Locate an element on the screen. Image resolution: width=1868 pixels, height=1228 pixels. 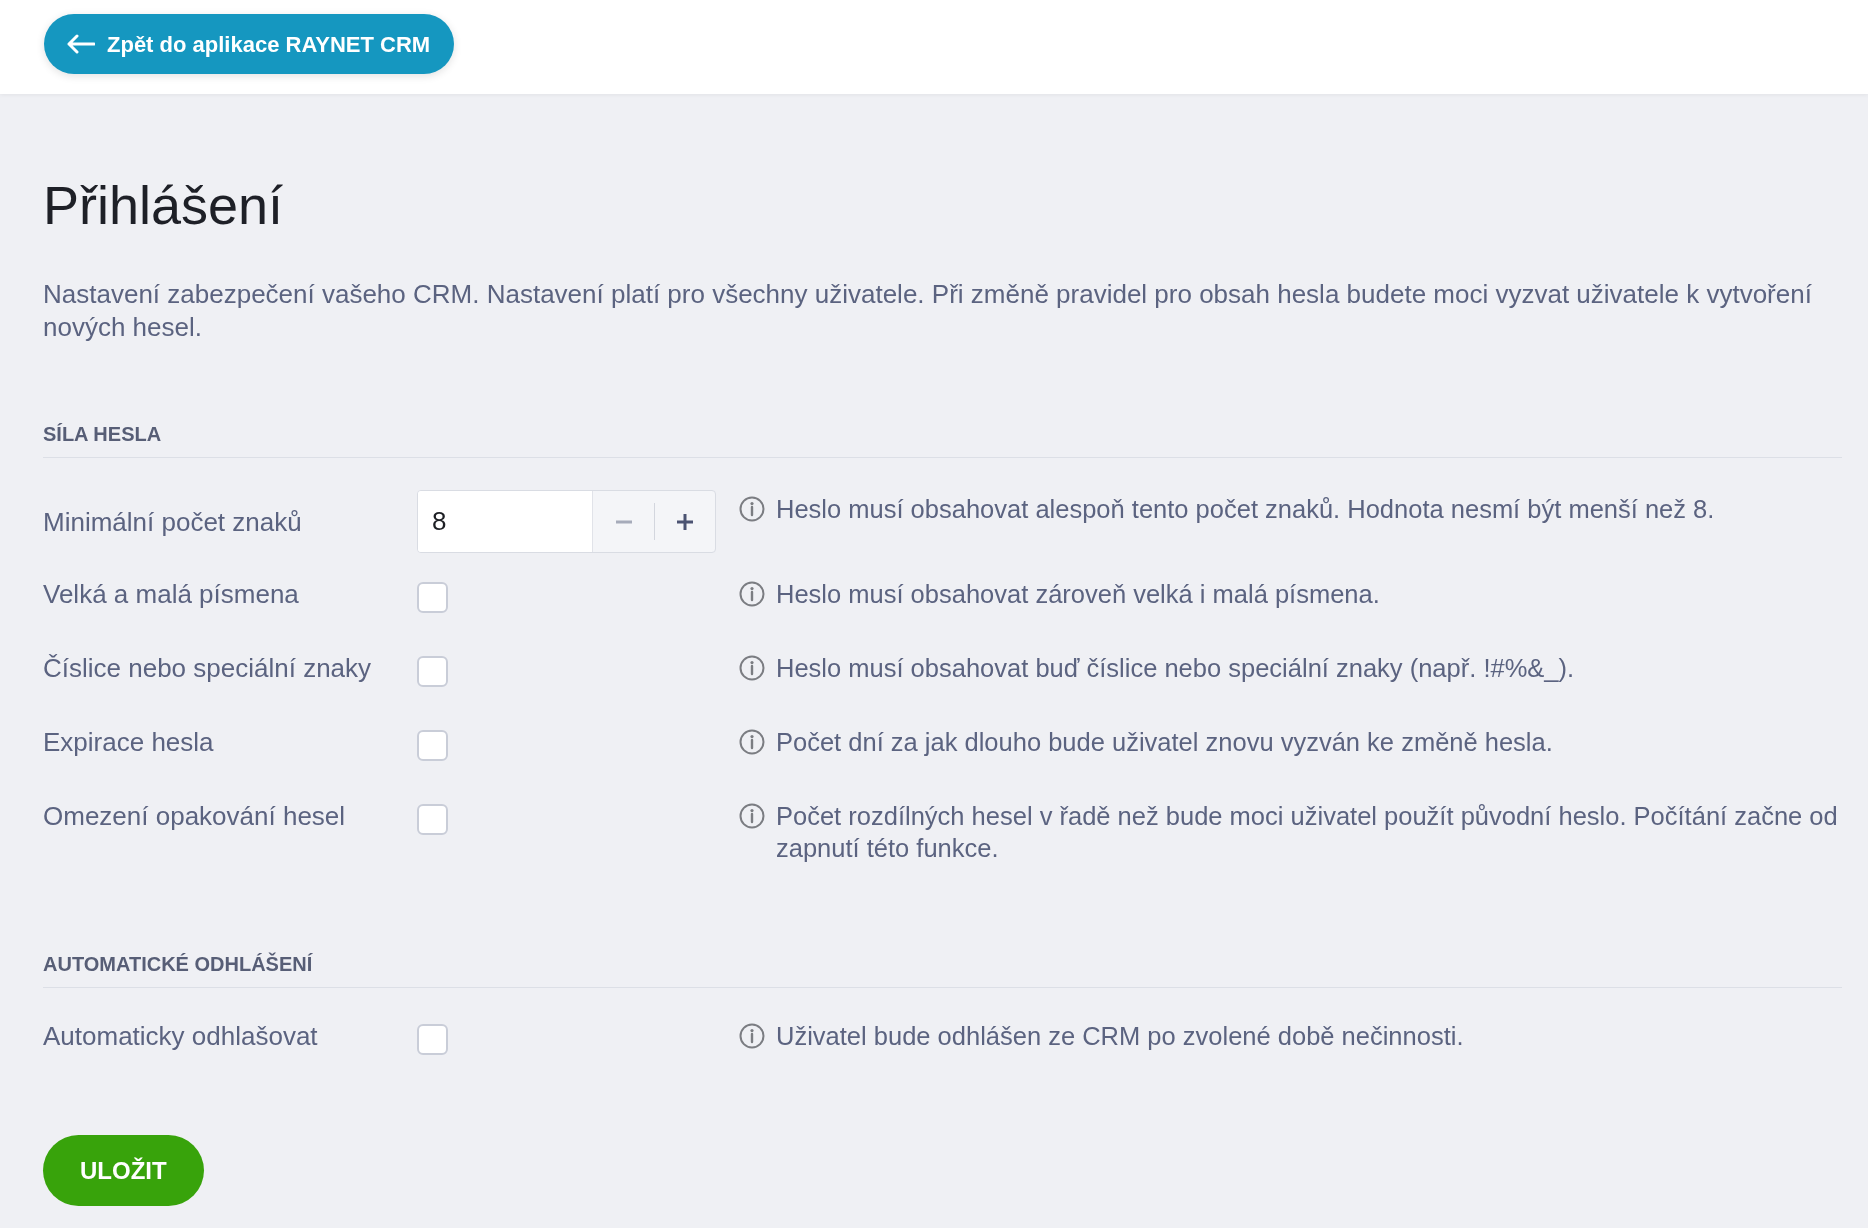
save-button: ULOŽIT is located at coordinates (123, 1170).